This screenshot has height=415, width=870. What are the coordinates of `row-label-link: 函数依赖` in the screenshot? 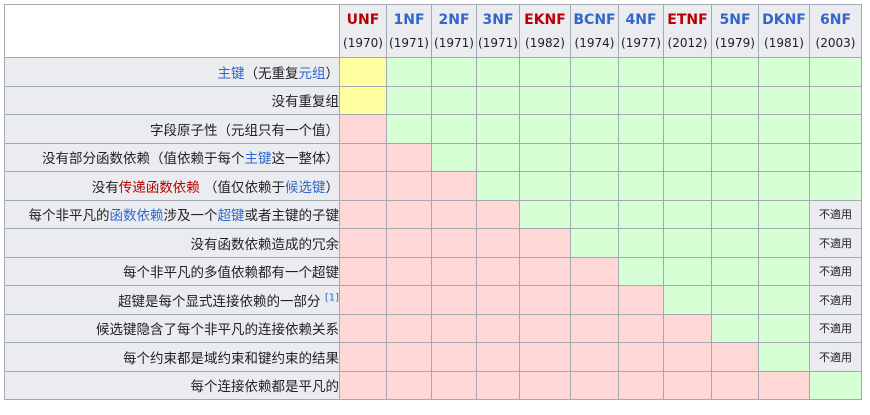 It's located at (137, 216).